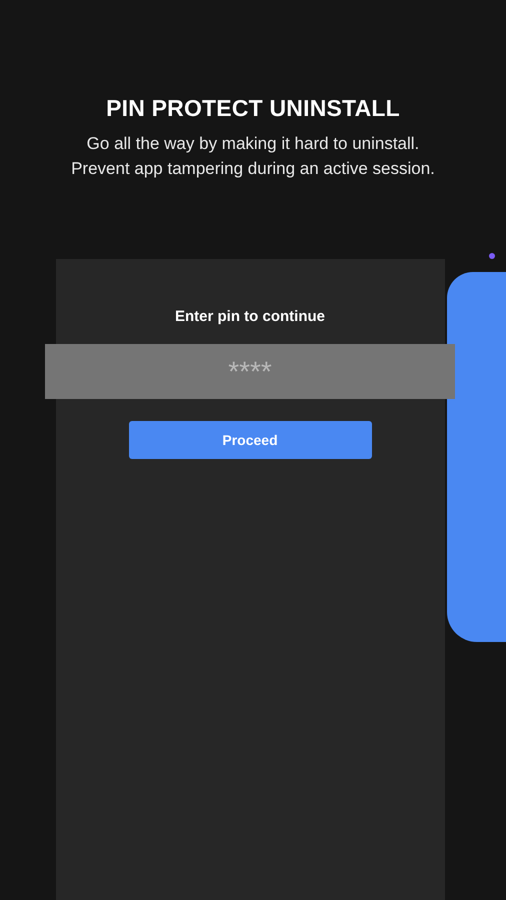 This screenshot has width=506, height=900. I want to click on proceed-button: Proceed, so click(250, 440).